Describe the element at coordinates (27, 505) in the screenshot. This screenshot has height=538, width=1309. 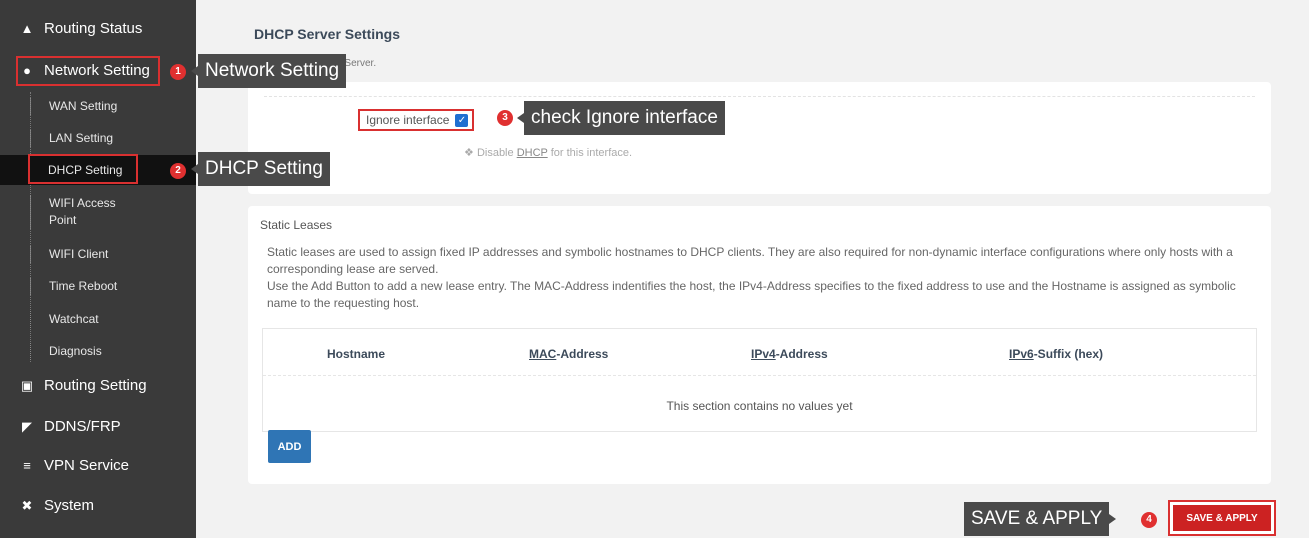
I see `tools-icon: ✖` at that location.